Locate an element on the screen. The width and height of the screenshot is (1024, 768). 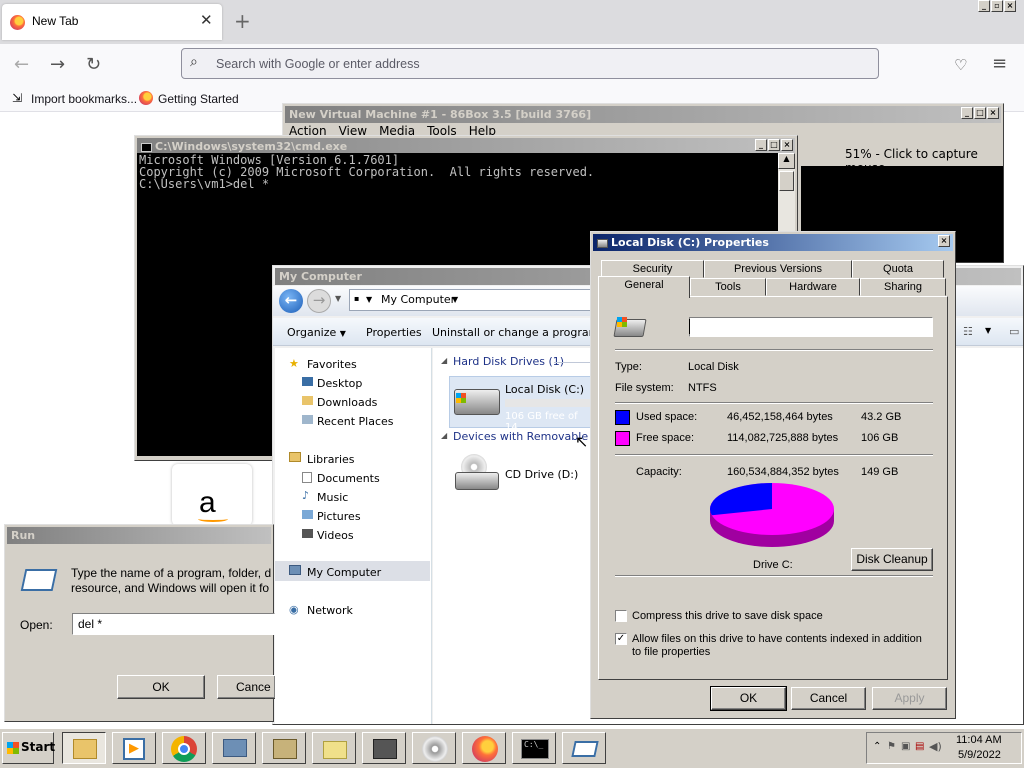
sidebar-desktop: Desktop is located at coordinates (339, 383).